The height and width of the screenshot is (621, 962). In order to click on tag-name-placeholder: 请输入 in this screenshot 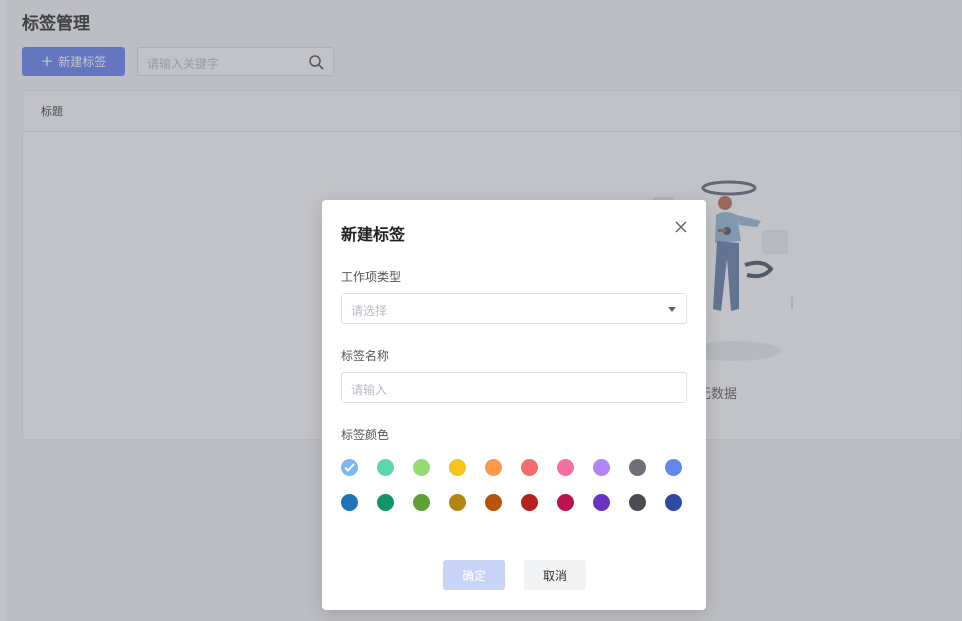, I will do `click(369, 390)`.